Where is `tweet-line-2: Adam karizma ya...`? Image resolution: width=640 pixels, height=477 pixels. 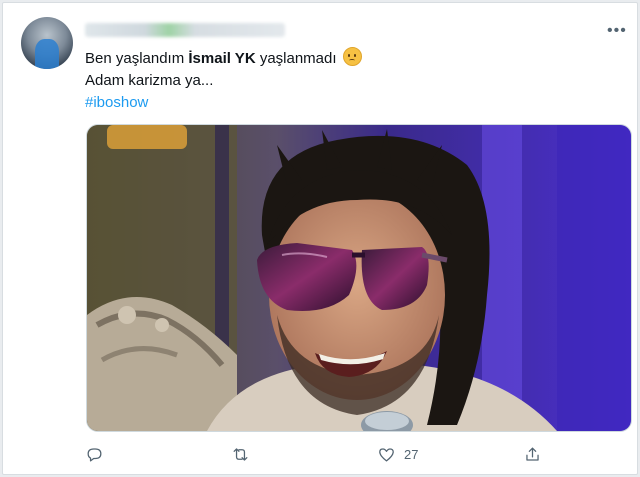 tweet-line-2: Adam karizma ya... is located at coordinates (149, 80).